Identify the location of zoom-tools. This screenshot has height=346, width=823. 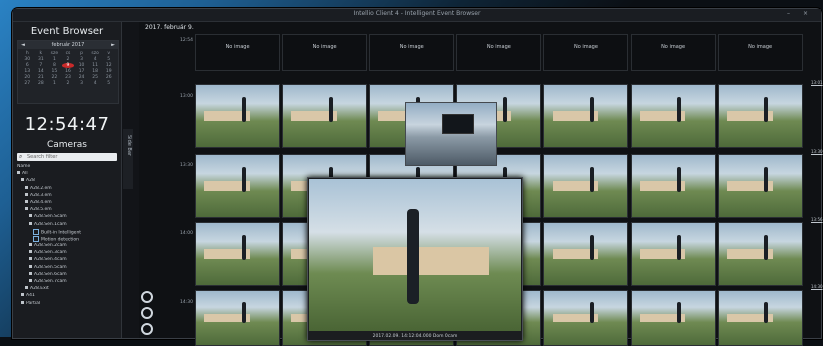
(151, 315).